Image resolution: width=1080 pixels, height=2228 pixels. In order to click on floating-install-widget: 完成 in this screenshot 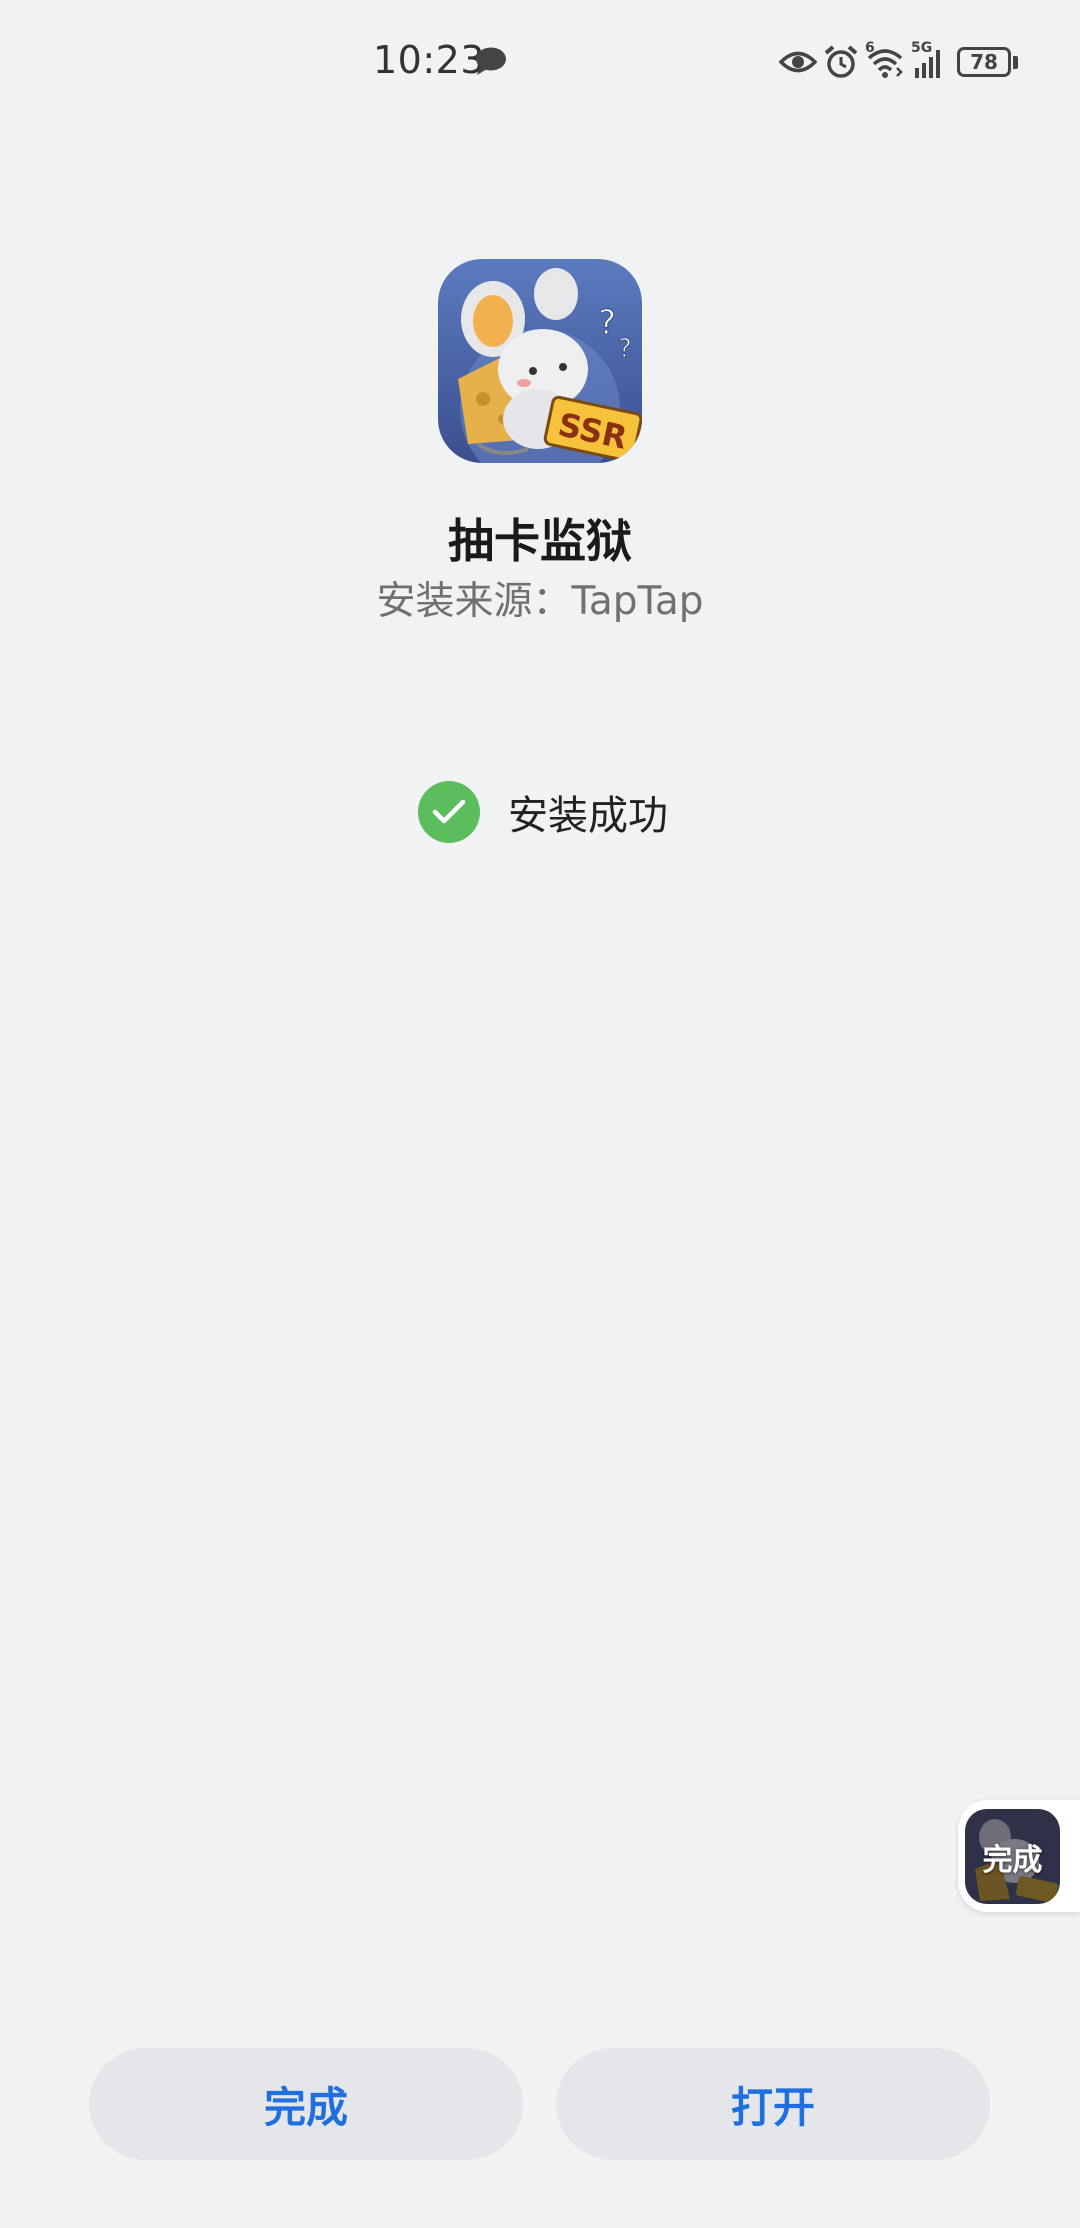, I will do `click(1019, 1856)`.